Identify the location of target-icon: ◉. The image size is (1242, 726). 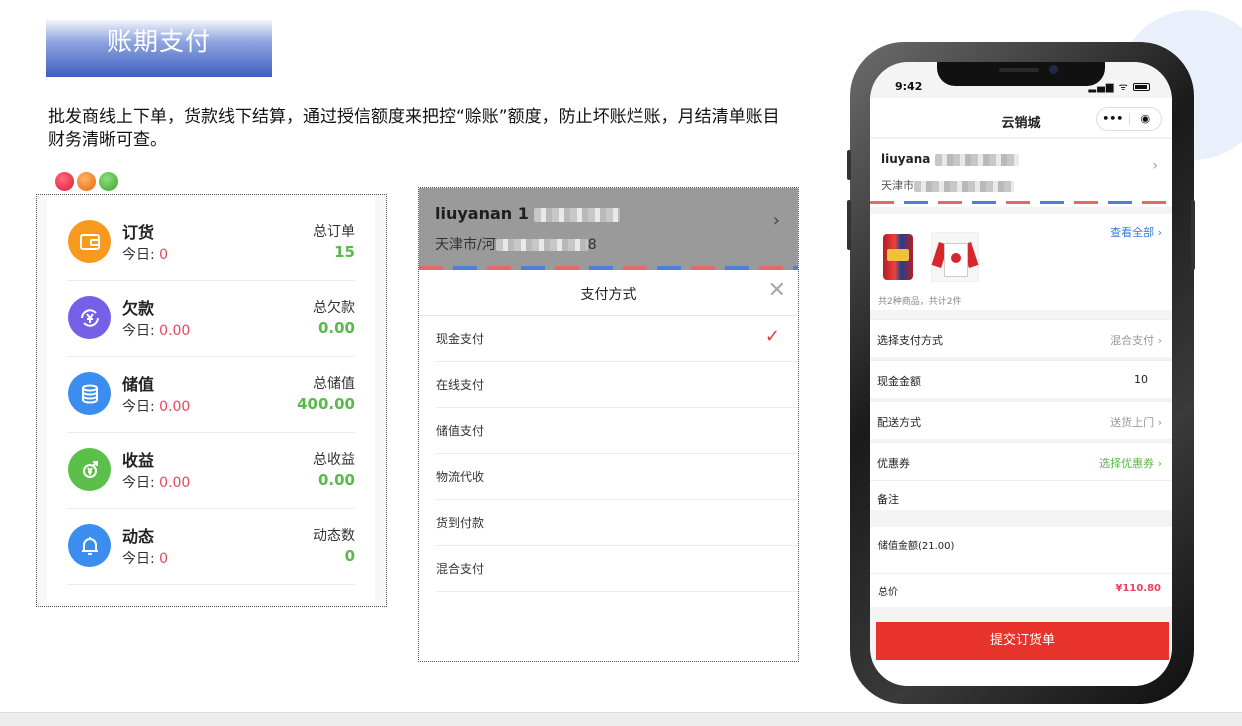
(1146, 119).